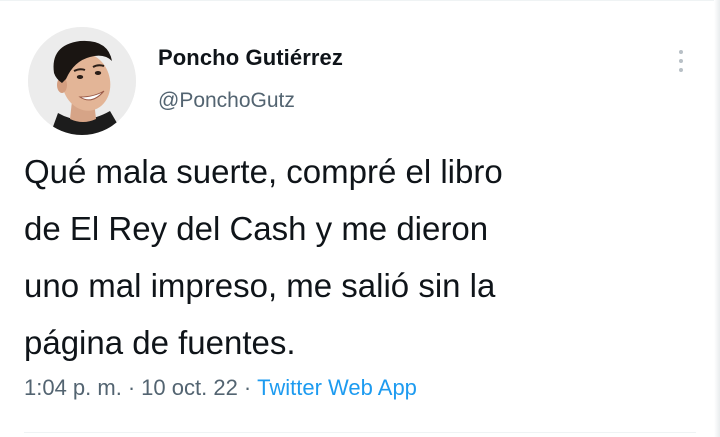  What do you see at coordinates (263, 171) in the screenshot?
I see `tweet-line: Qué mala suerte, compré el libro` at bounding box center [263, 171].